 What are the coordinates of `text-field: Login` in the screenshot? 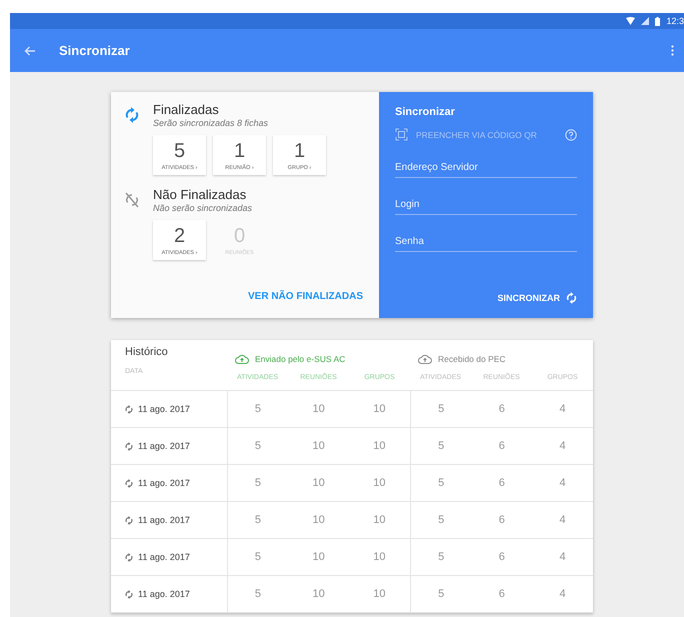 It's located at (486, 205).